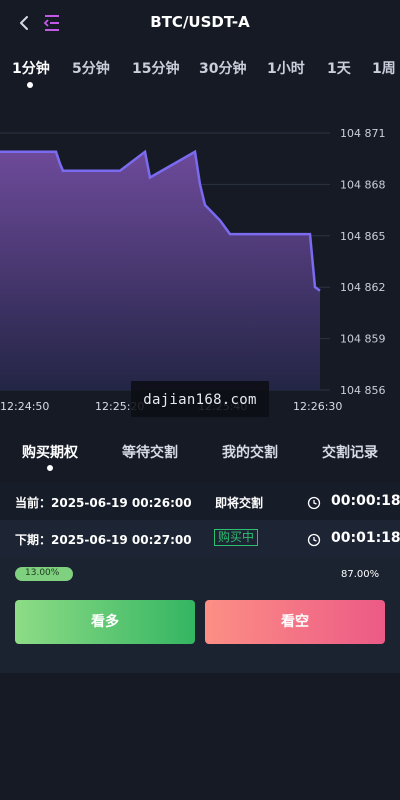 The width and height of the screenshot is (400, 800). What do you see at coordinates (200, 539) in the screenshot?
I see `next-period-row: 下期：2025-06-19 00:27:00 购买中 00:01:18` at bounding box center [200, 539].